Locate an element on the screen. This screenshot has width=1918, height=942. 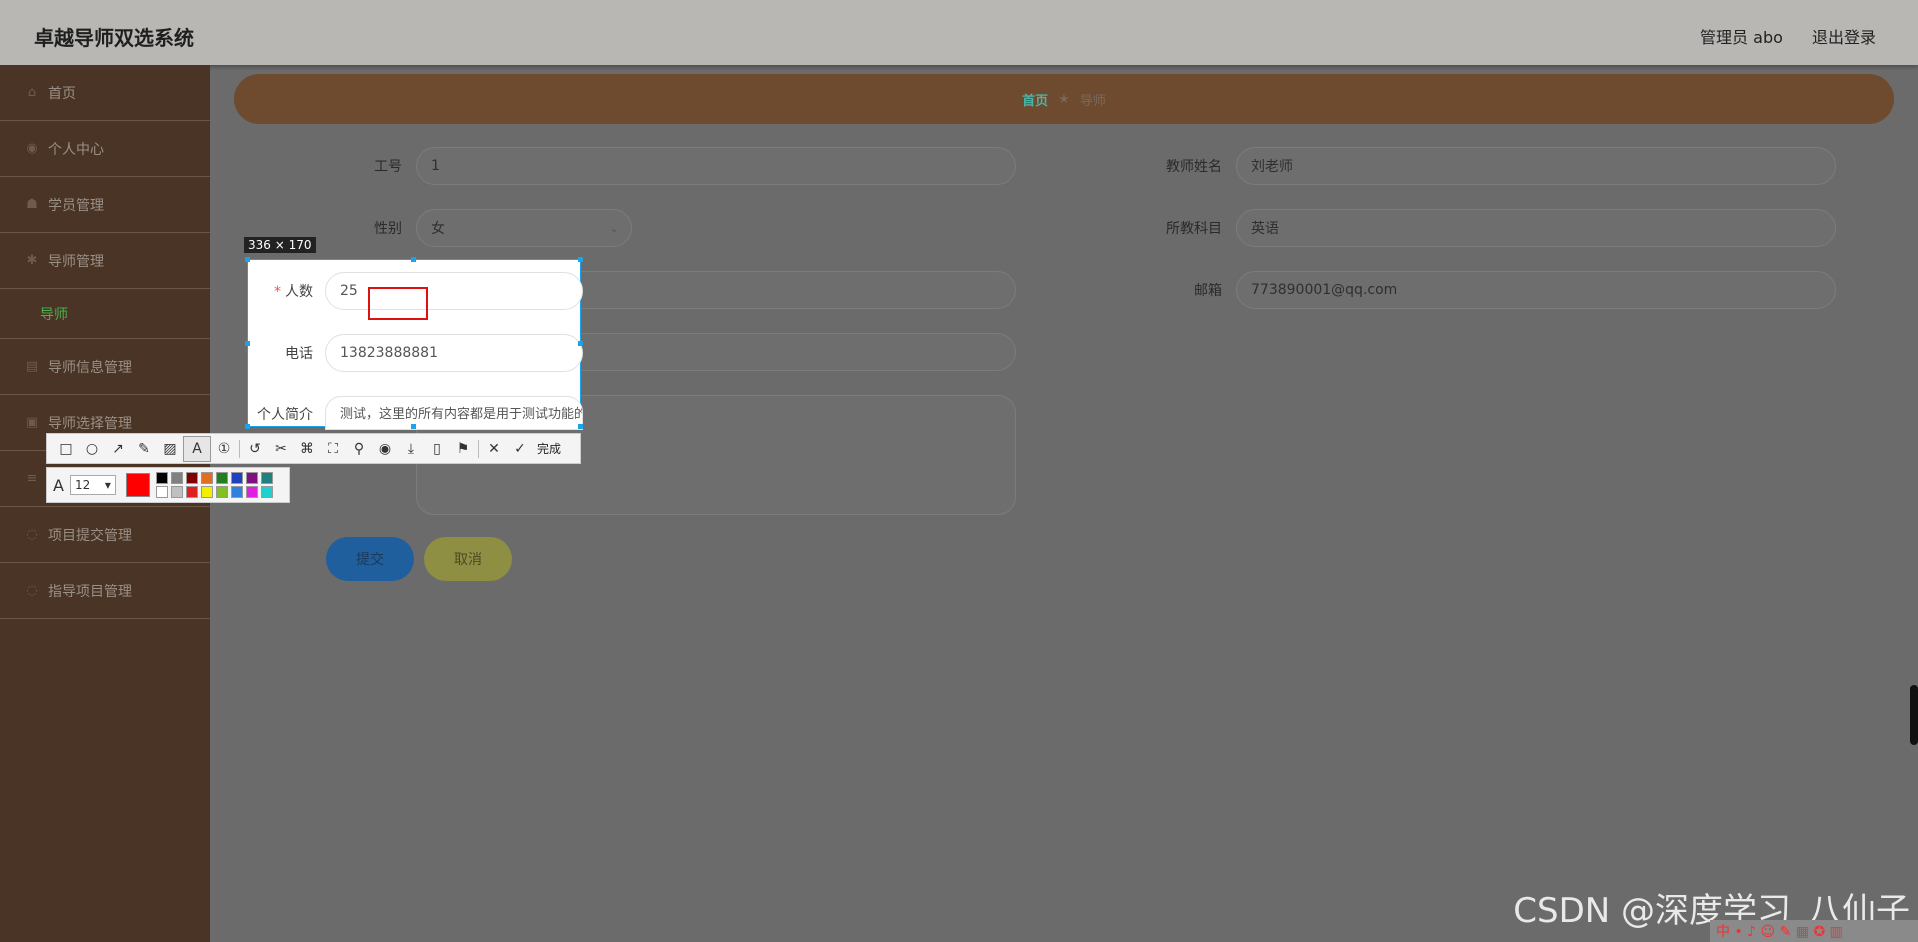
form-row-teacher-name: 教师姓名 刘老师 is located at coordinates (1476, 166).